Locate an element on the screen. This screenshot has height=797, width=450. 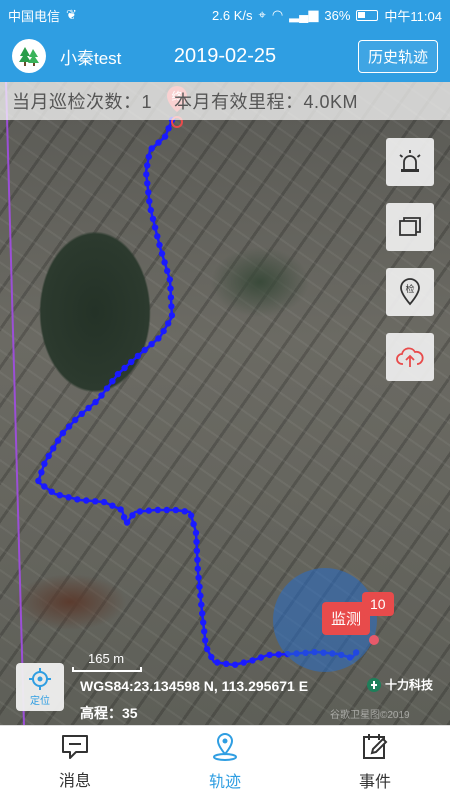
coordinates: WGS84:23.134598 N, 113.295671 E is located at coordinates (194, 686).